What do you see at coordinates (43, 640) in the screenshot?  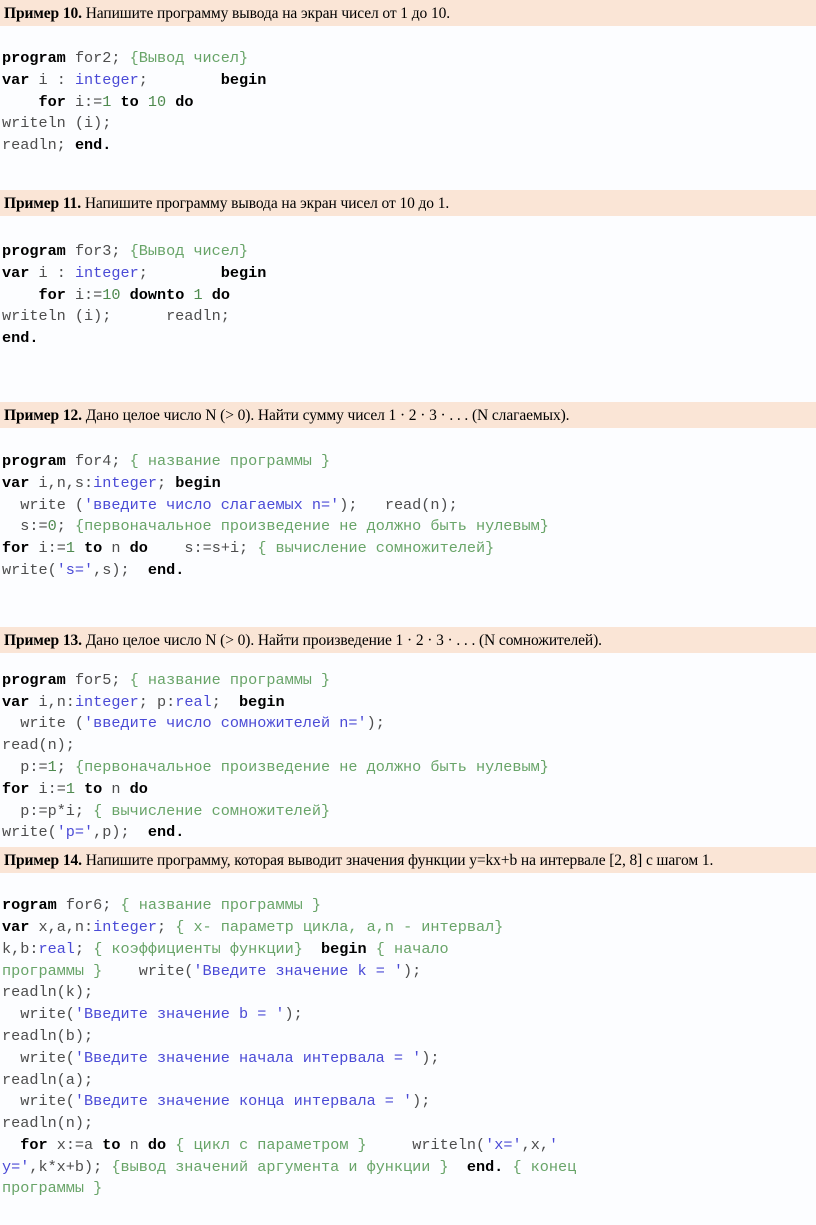 I see `task-label-13: Пример 13.` at bounding box center [43, 640].